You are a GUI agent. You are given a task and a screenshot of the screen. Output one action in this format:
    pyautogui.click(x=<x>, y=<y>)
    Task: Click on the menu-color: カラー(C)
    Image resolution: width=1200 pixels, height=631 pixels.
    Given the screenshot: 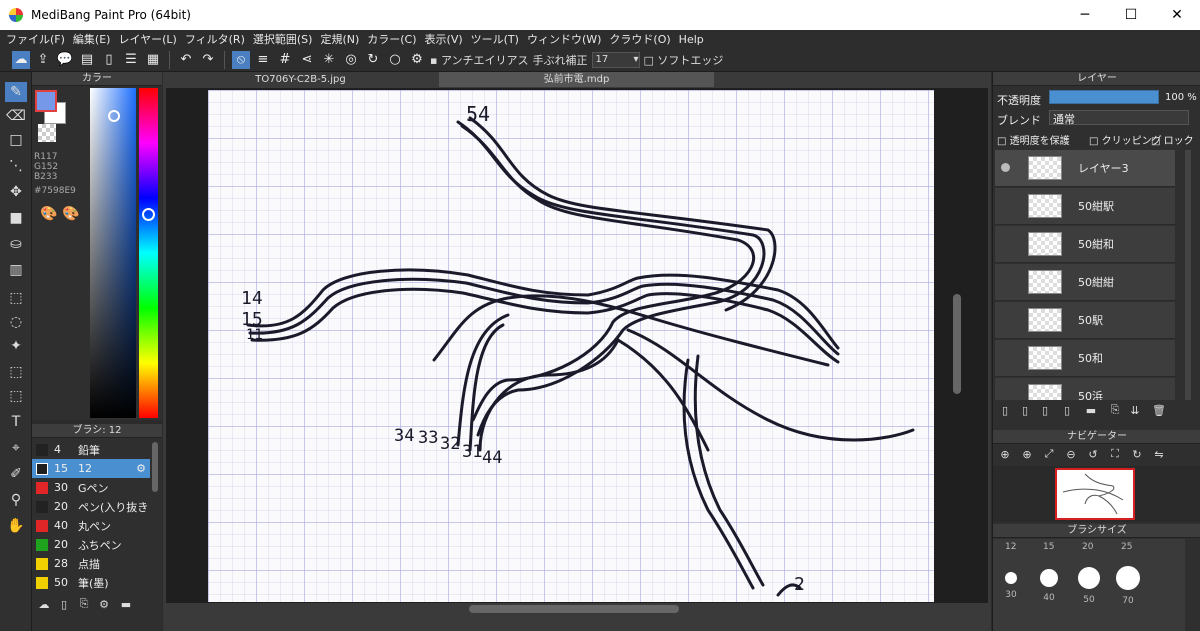 What is the action you would take?
    pyautogui.click(x=391, y=39)
    